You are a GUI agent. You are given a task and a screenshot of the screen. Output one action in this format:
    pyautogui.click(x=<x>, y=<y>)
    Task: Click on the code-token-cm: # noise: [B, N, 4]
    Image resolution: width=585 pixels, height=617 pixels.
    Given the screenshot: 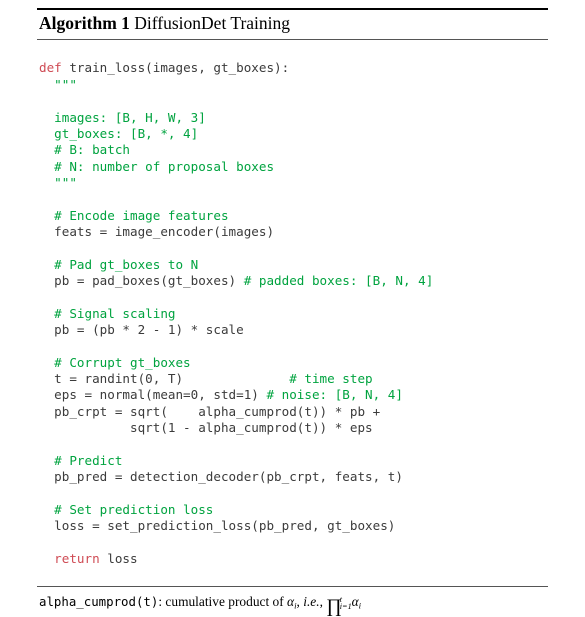 What is the action you would take?
    pyautogui.click(x=334, y=395)
    